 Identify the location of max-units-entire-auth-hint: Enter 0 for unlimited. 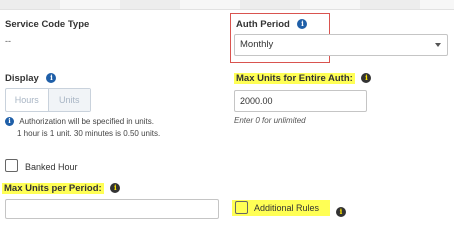
(270, 120).